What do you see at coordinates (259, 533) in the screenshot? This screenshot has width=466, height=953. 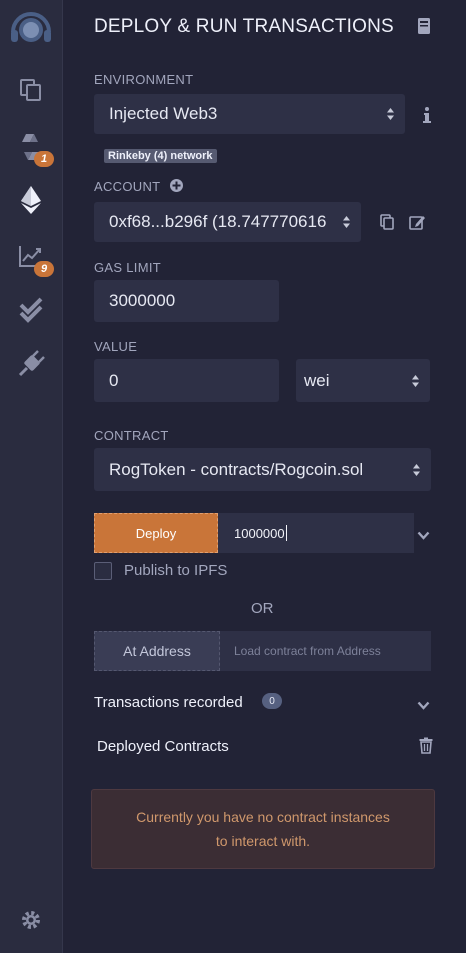 I see `deploy-args-value: 1000000` at bounding box center [259, 533].